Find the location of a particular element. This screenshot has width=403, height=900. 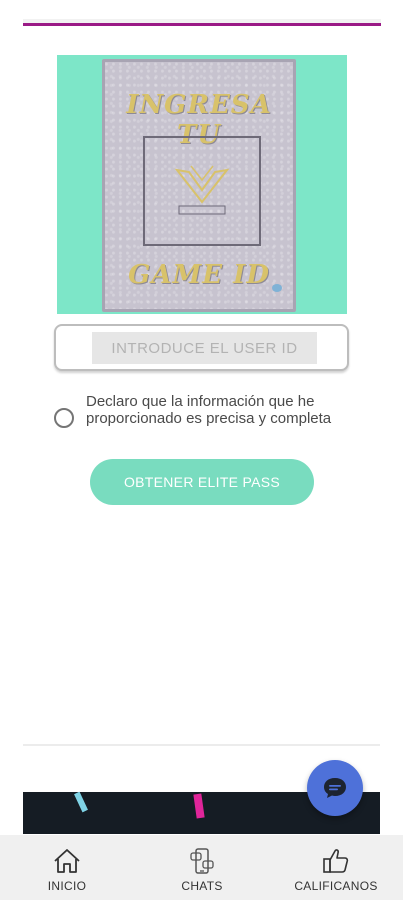

obtain-elite-pass-button: OBTENER ELITE PASS is located at coordinates (202, 482).